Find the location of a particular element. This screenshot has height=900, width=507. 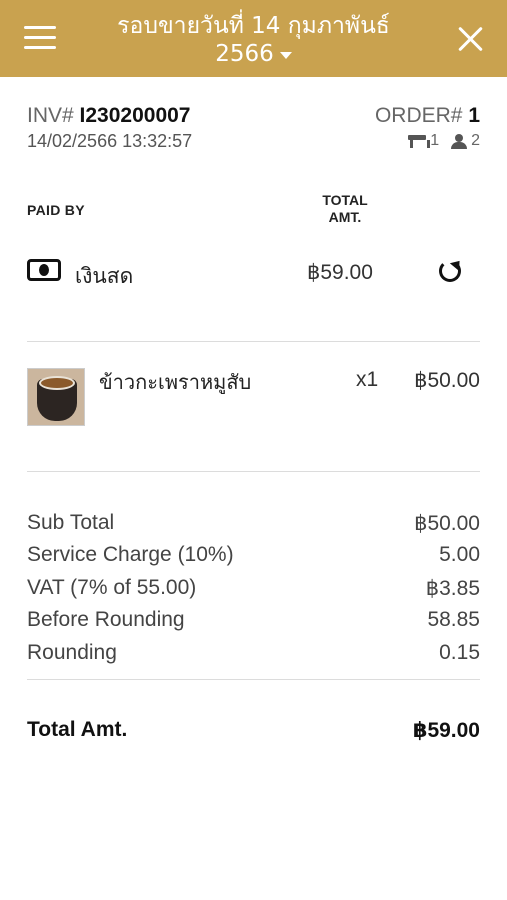

close-icon is located at coordinates (471, 39).